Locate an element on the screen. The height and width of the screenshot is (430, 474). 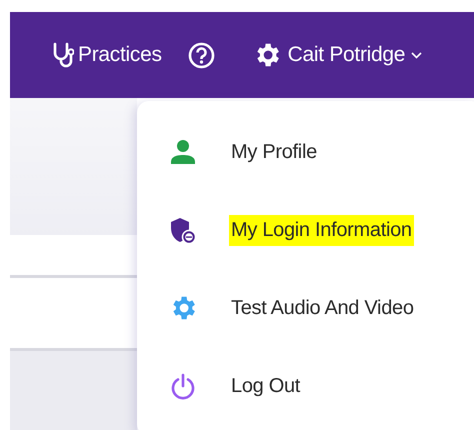
menu-item-label: Test Audio And Video is located at coordinates (322, 308).